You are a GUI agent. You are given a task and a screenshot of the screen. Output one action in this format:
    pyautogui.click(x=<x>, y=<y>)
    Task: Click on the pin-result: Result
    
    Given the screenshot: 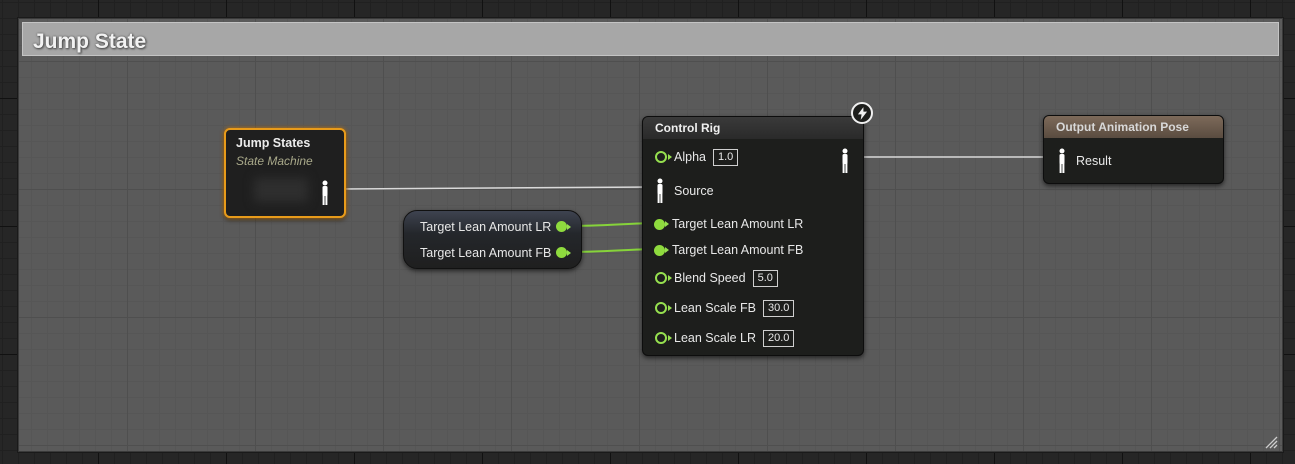 What is the action you would take?
    pyautogui.click(x=1084, y=161)
    